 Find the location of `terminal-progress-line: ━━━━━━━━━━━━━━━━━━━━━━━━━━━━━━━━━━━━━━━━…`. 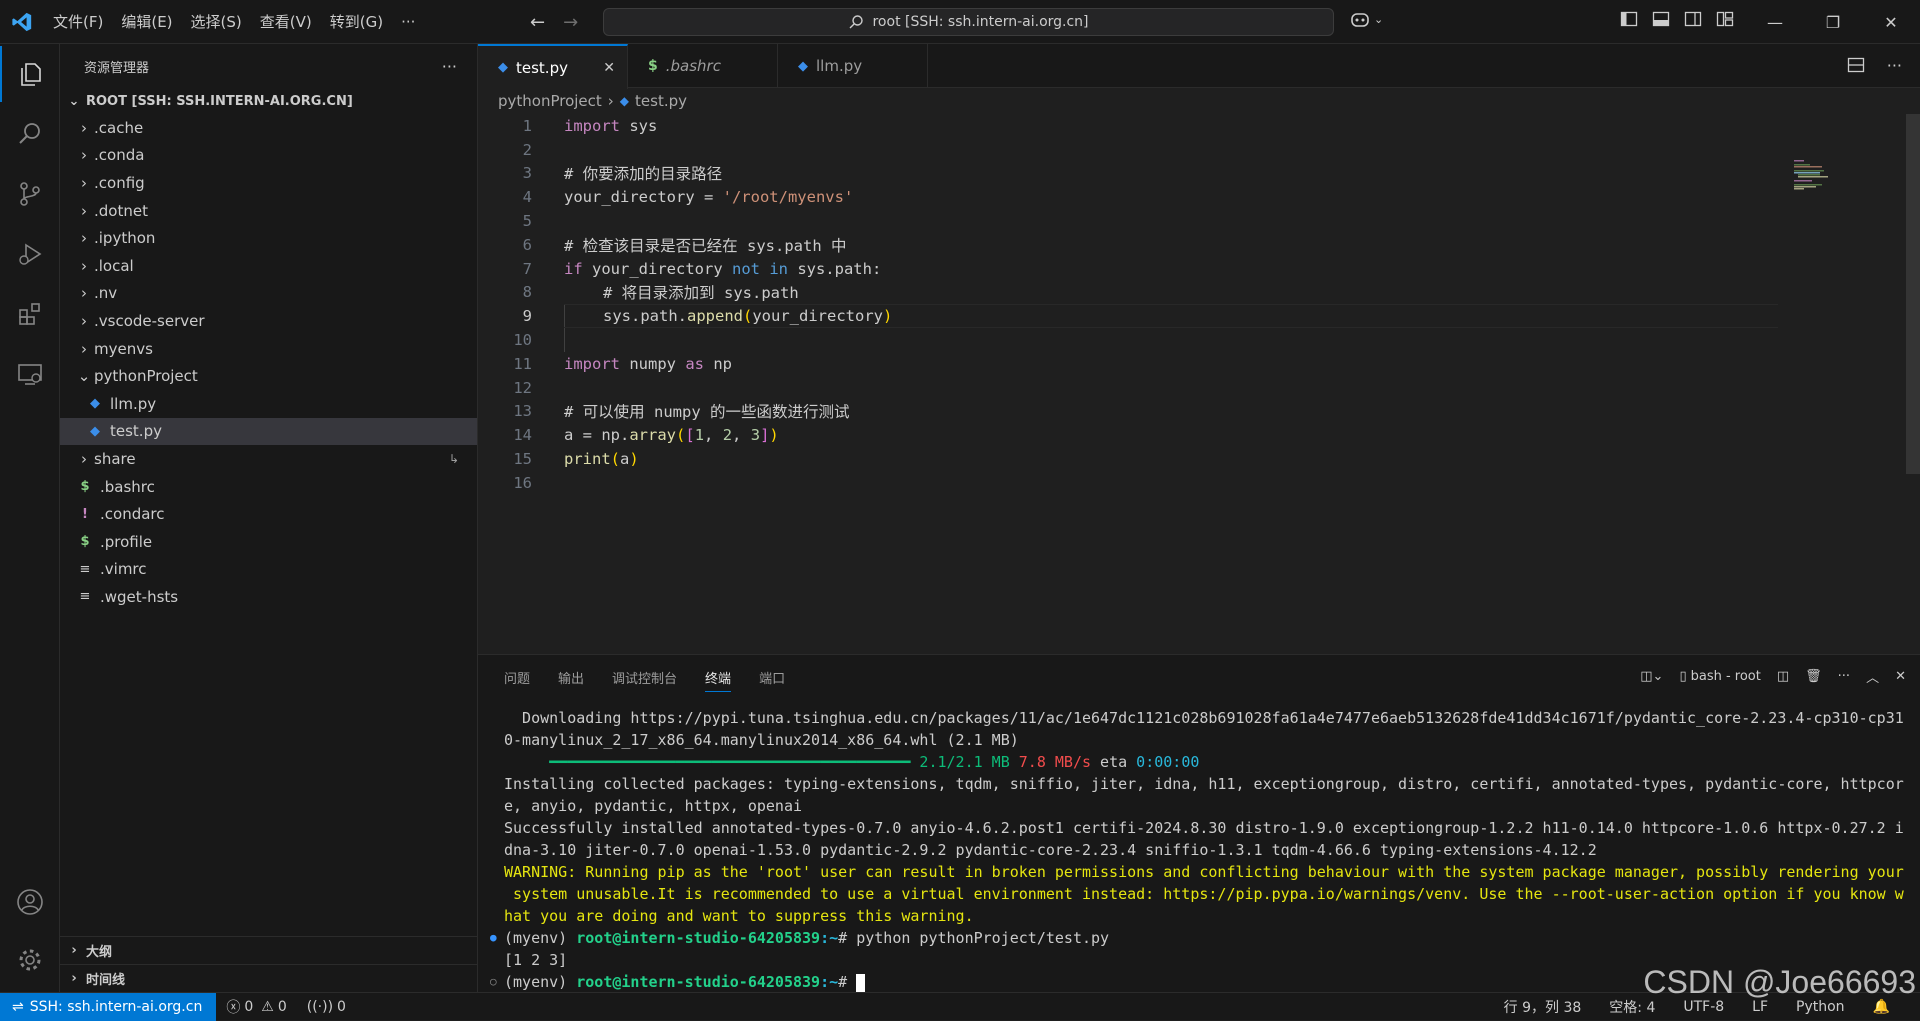

terminal-progress-line: ━━━━━━━━━━━━━━━━━━━━━━━━━━━━━━━━━━━━━━━━… is located at coordinates (852, 762).